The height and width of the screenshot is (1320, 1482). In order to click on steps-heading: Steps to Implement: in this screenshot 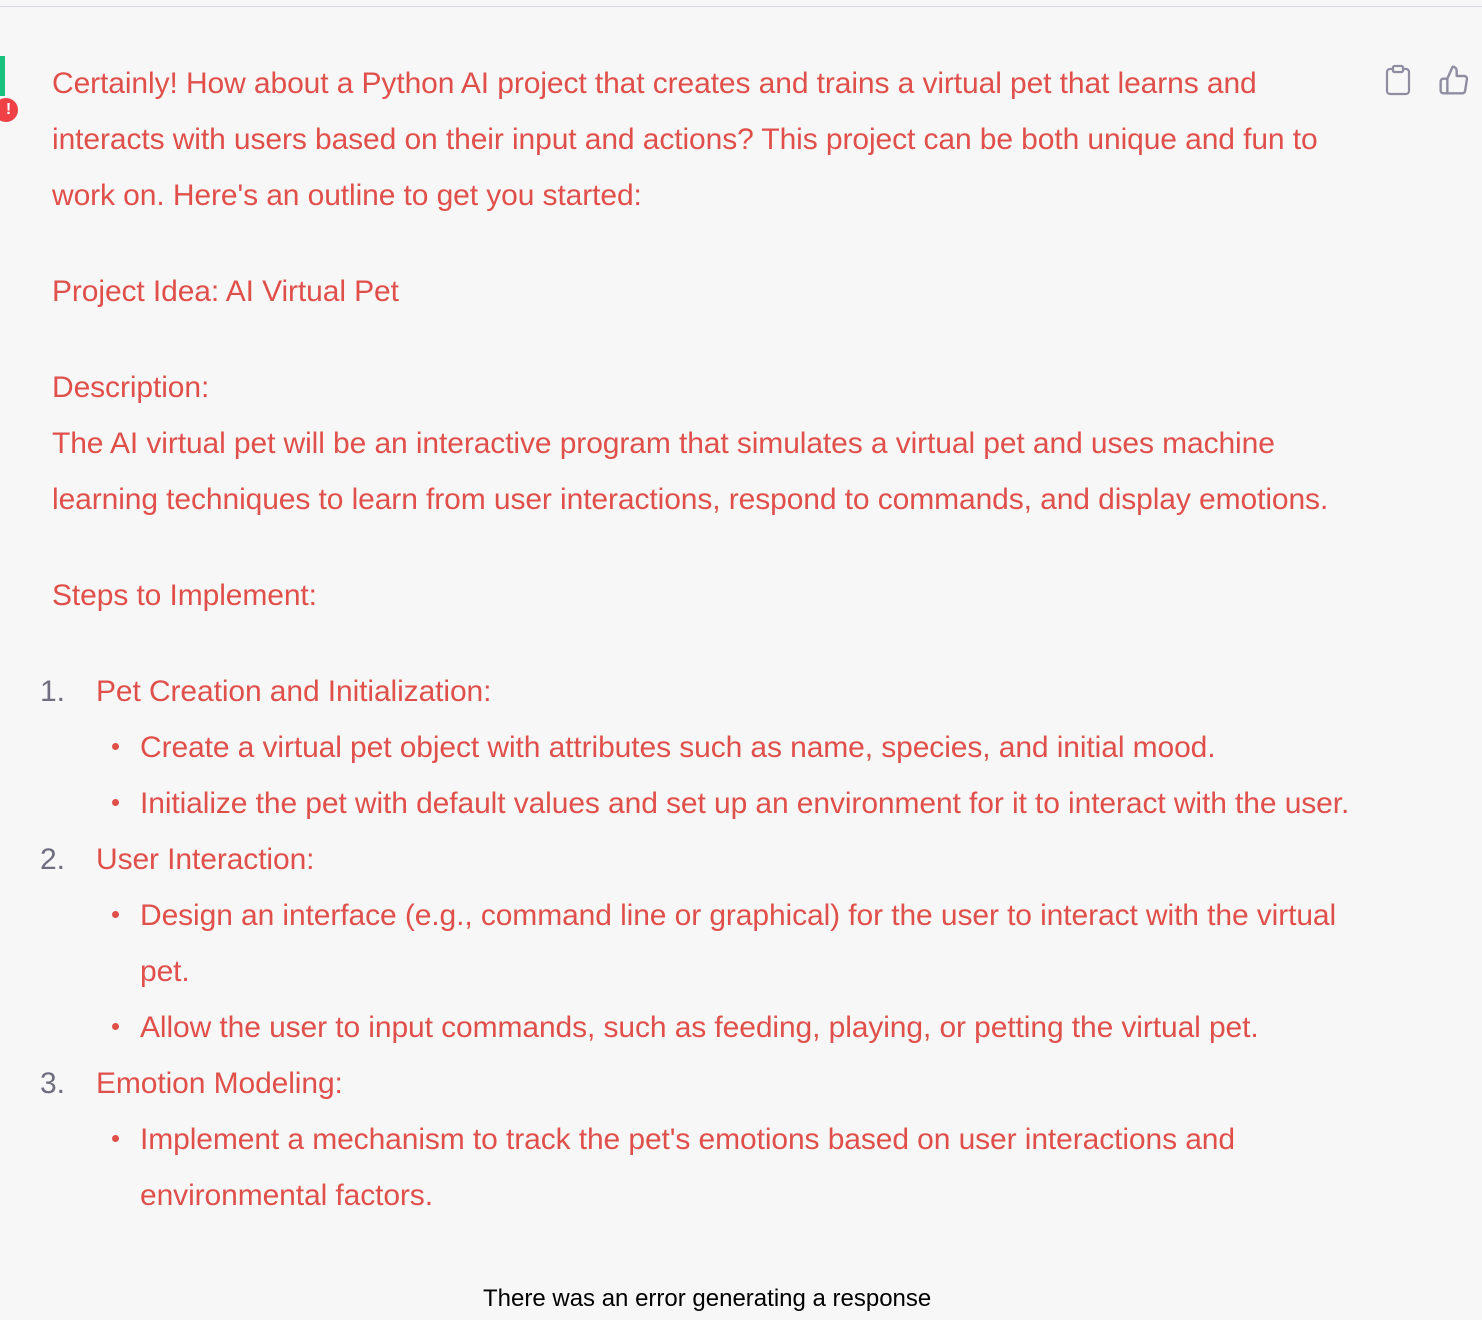, I will do `click(184, 595)`.